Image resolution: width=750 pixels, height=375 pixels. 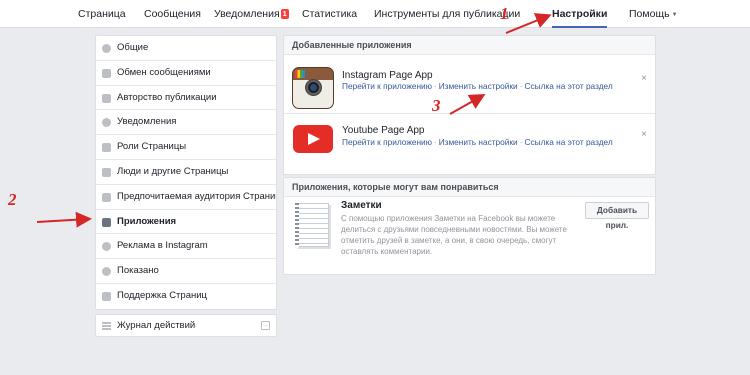 I want to click on annotation-step-3: 3, so click(x=436, y=105).